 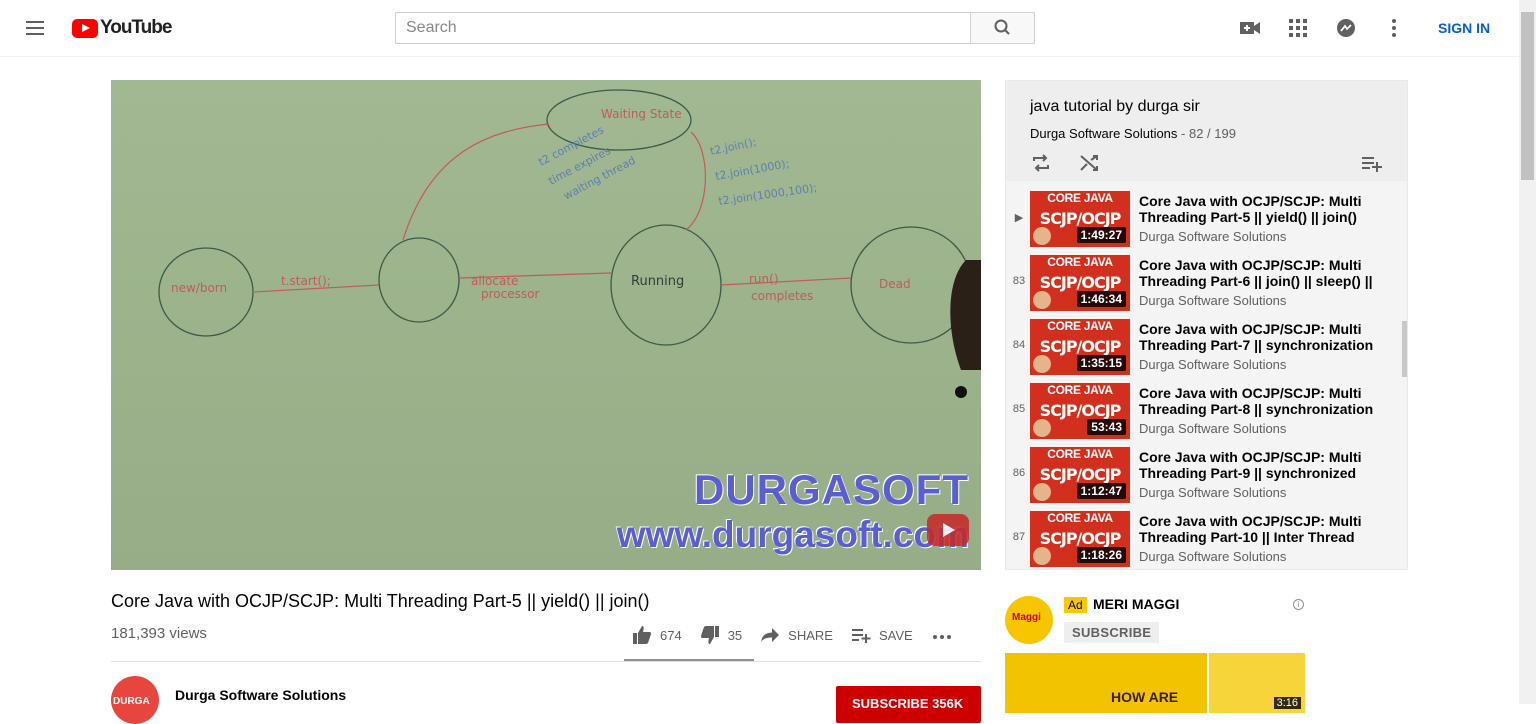 What do you see at coordinates (733, 146) in the screenshot?
I see `svg-text: t2.join();` at bounding box center [733, 146].